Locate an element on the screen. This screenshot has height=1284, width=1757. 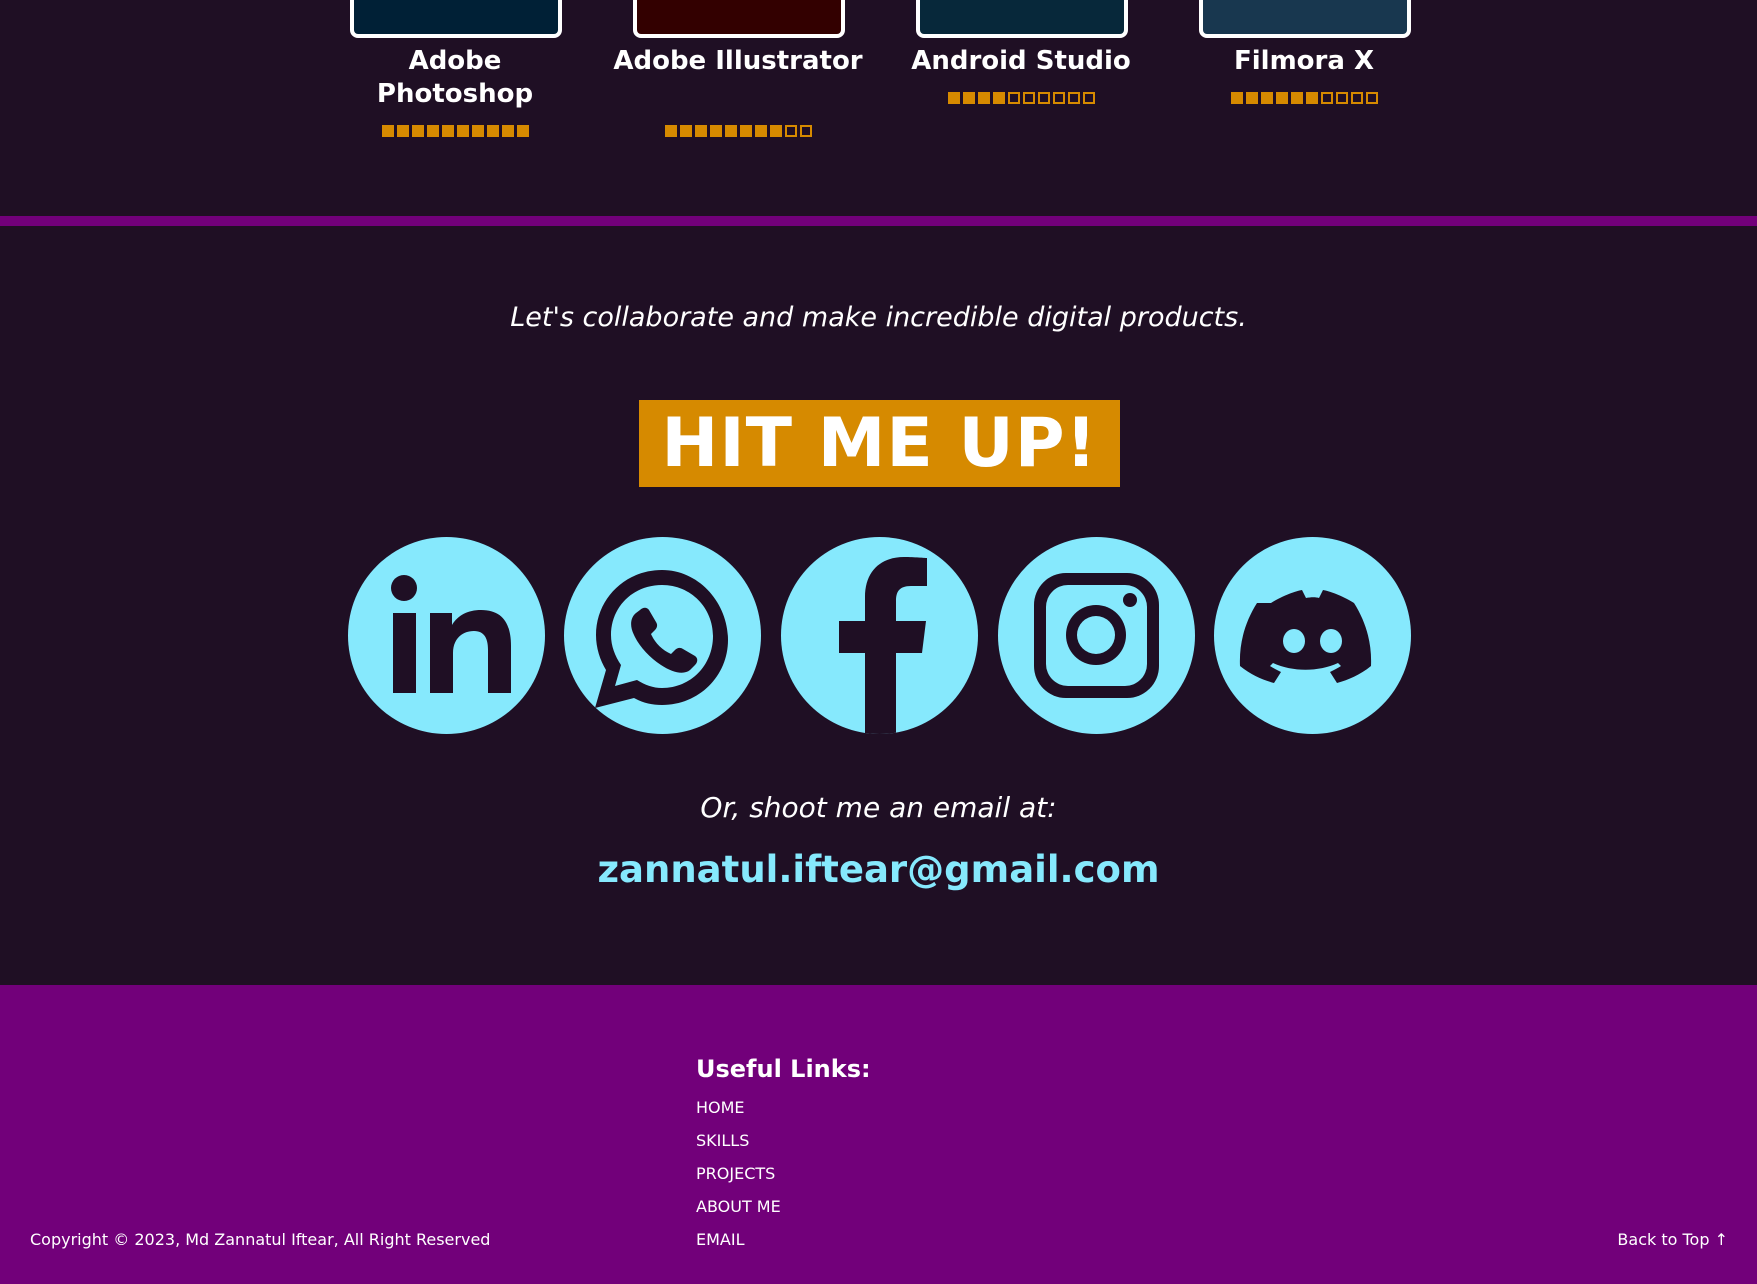
footer-link-email: EMAIL is located at coordinates (720, 1239).